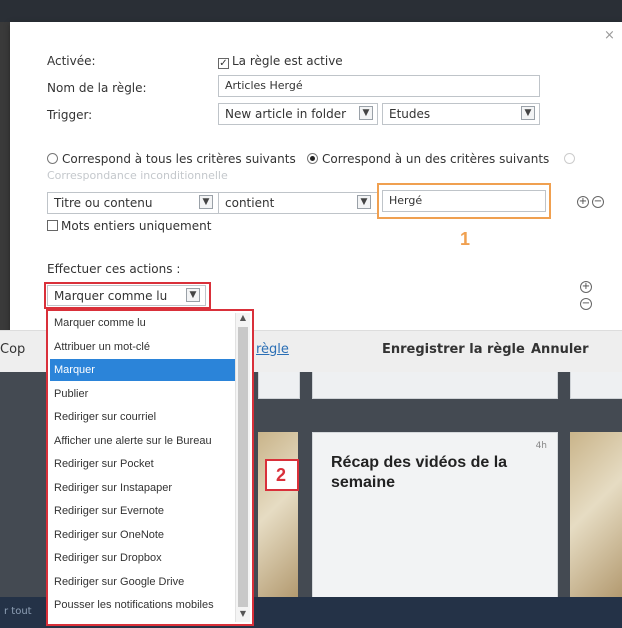 The image size is (622, 628). I want to click on remove-action-icon: −, so click(586, 304).